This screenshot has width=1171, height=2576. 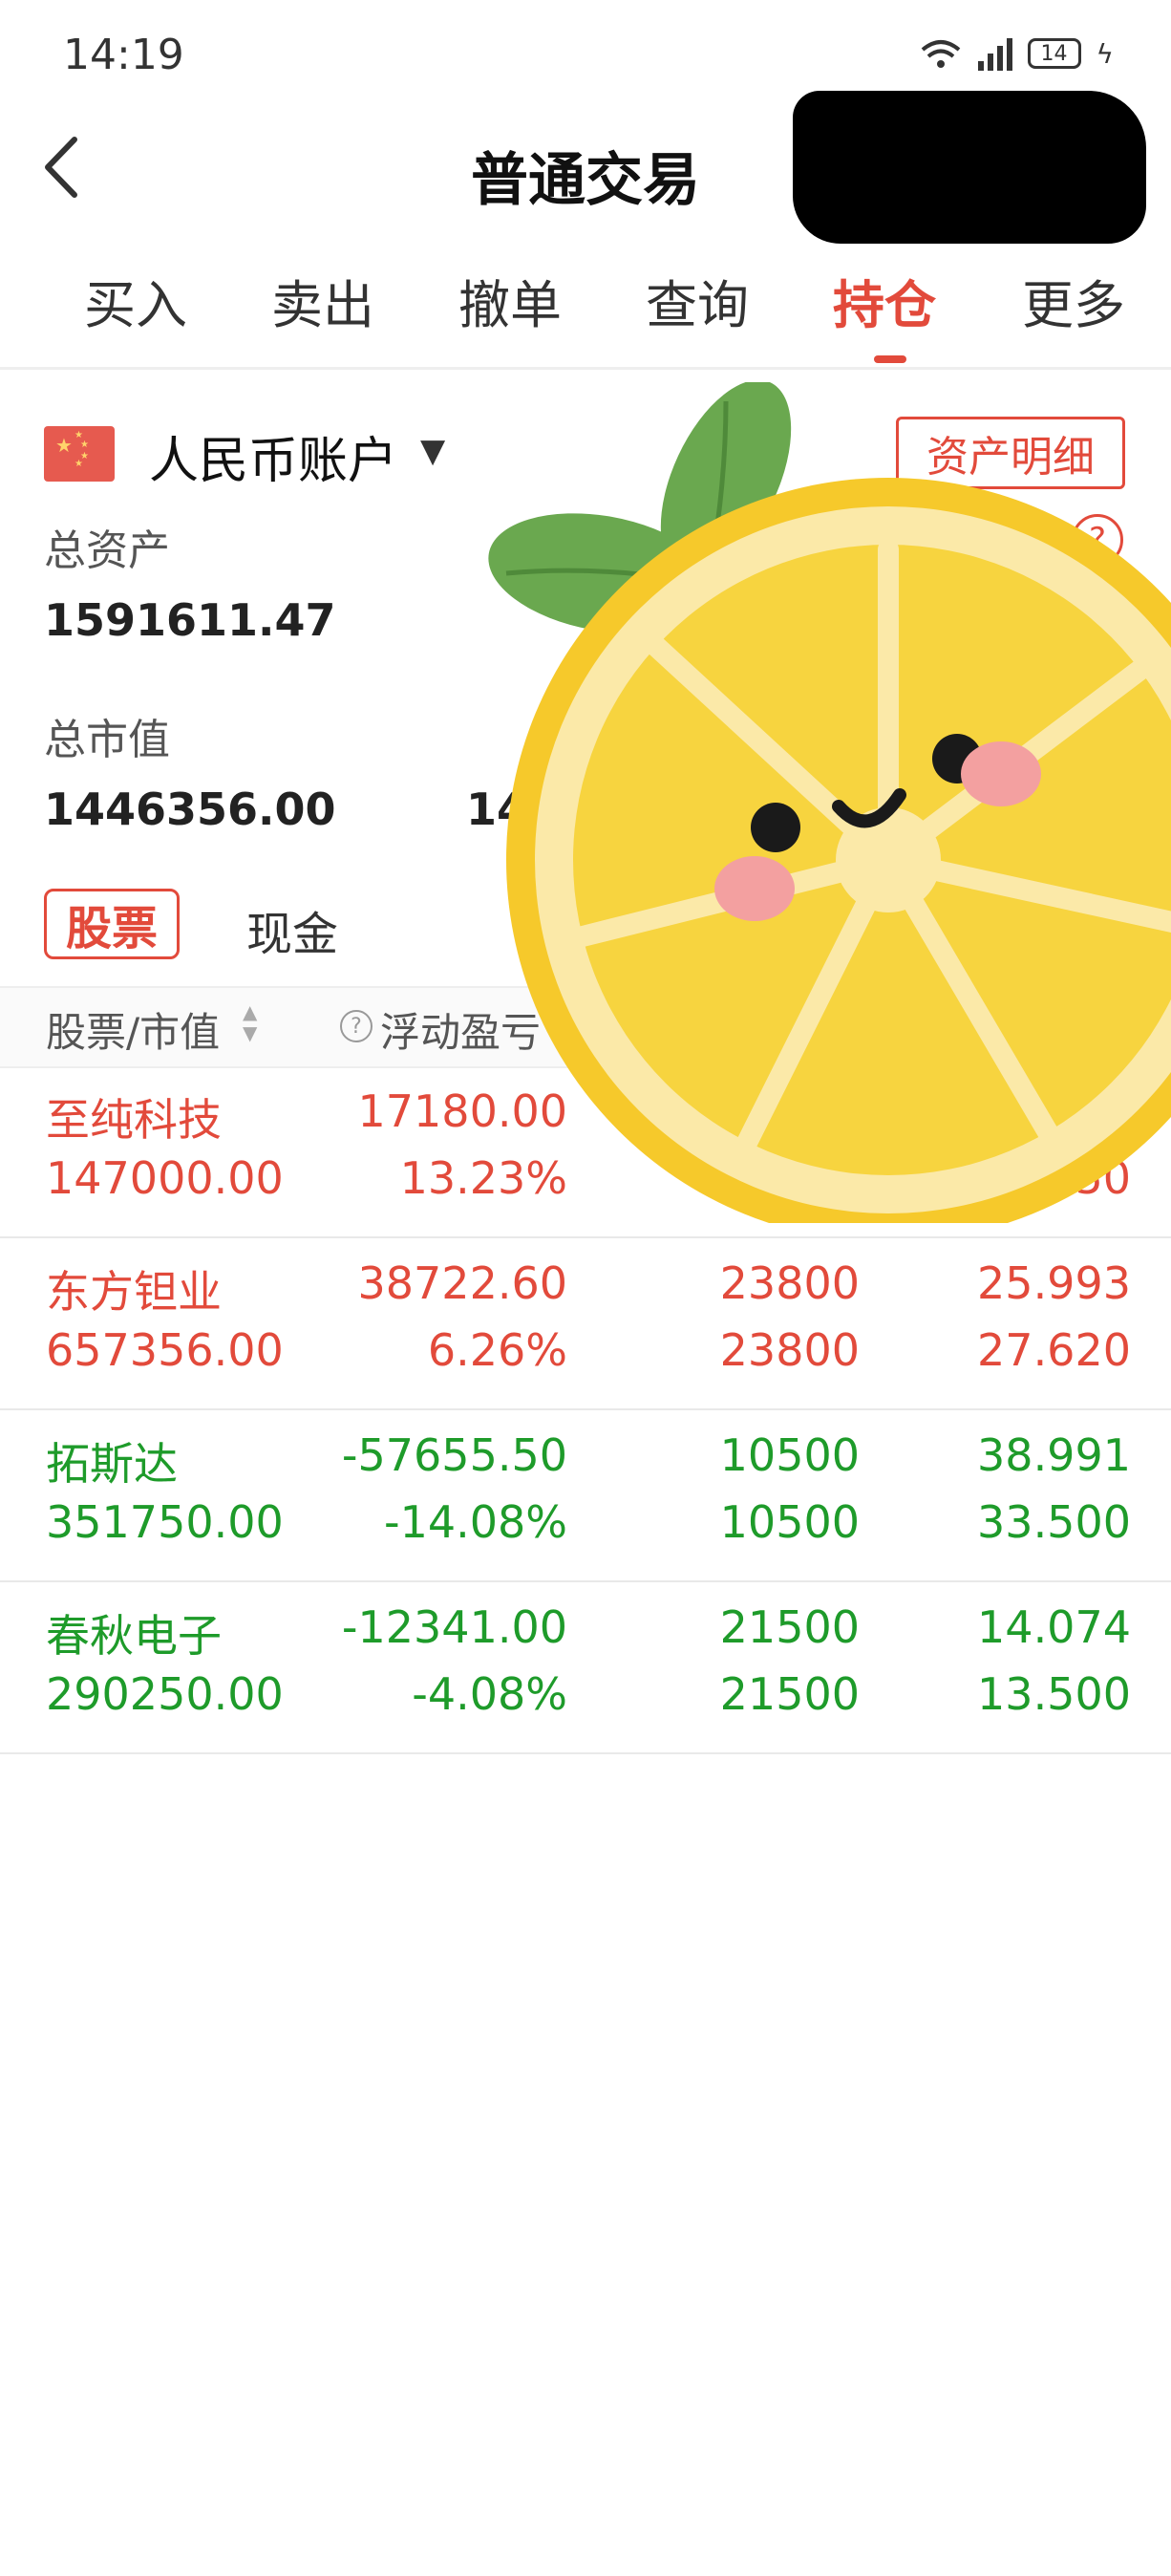 I want to click on divider, so click(x=585, y=368).